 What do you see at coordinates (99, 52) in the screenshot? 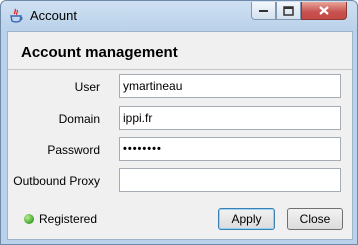
I see `page-title: Account management` at bounding box center [99, 52].